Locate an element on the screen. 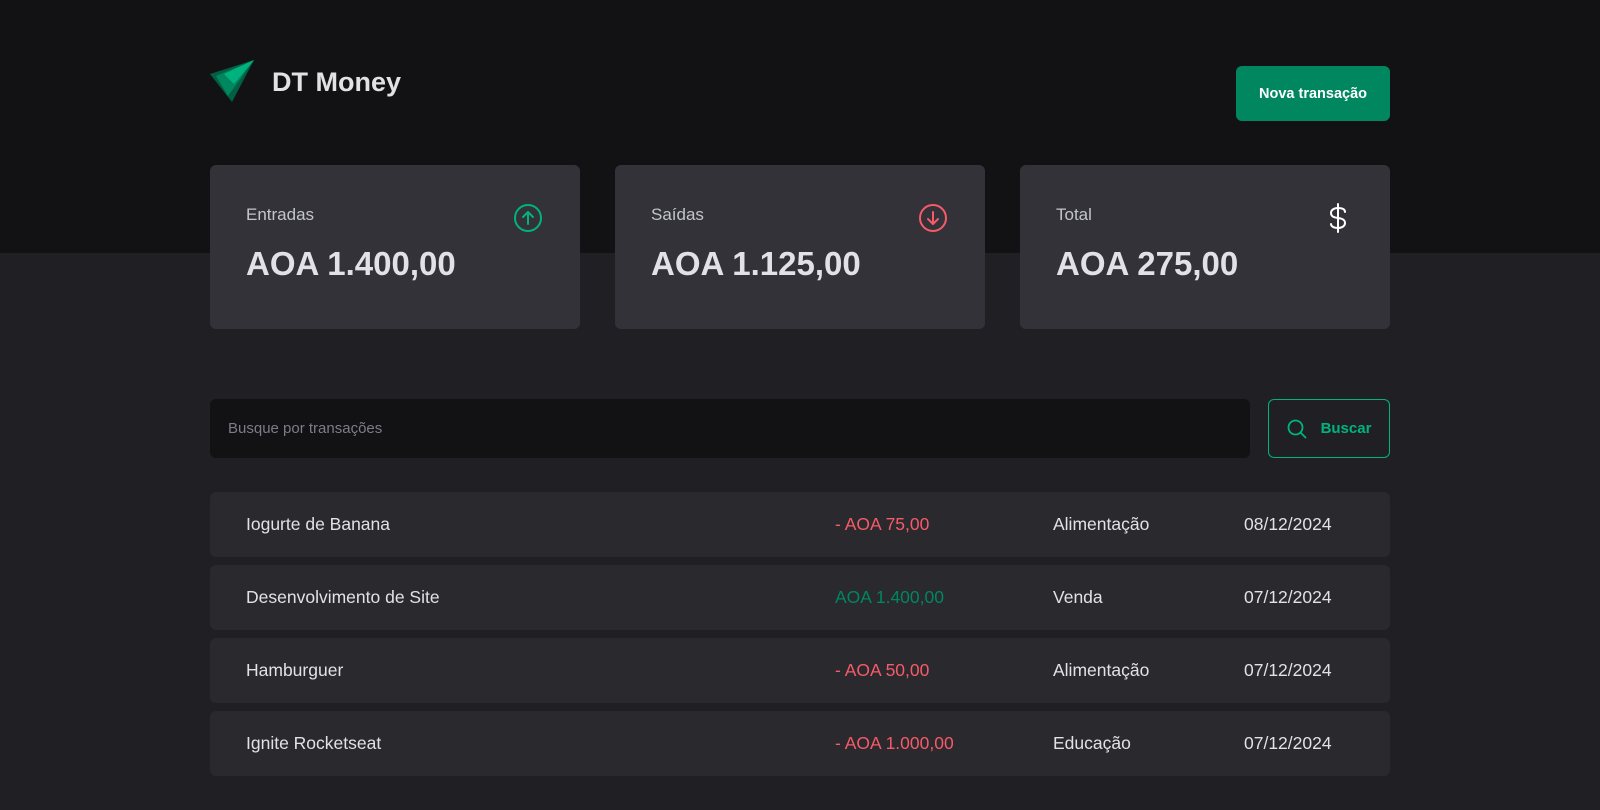 This screenshot has width=1600, height=810. search-form: Buscar is located at coordinates (800, 428).